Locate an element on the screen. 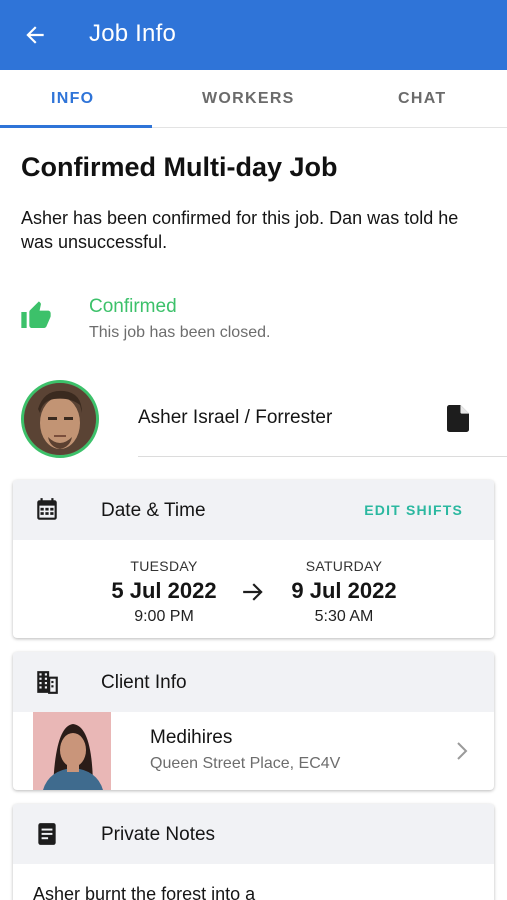  client-info-header: Client Info is located at coordinates (253, 682).